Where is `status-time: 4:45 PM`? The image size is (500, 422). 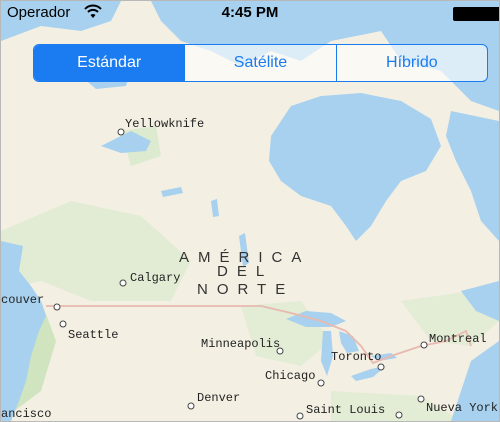
status-time: 4:45 PM is located at coordinates (250, 12).